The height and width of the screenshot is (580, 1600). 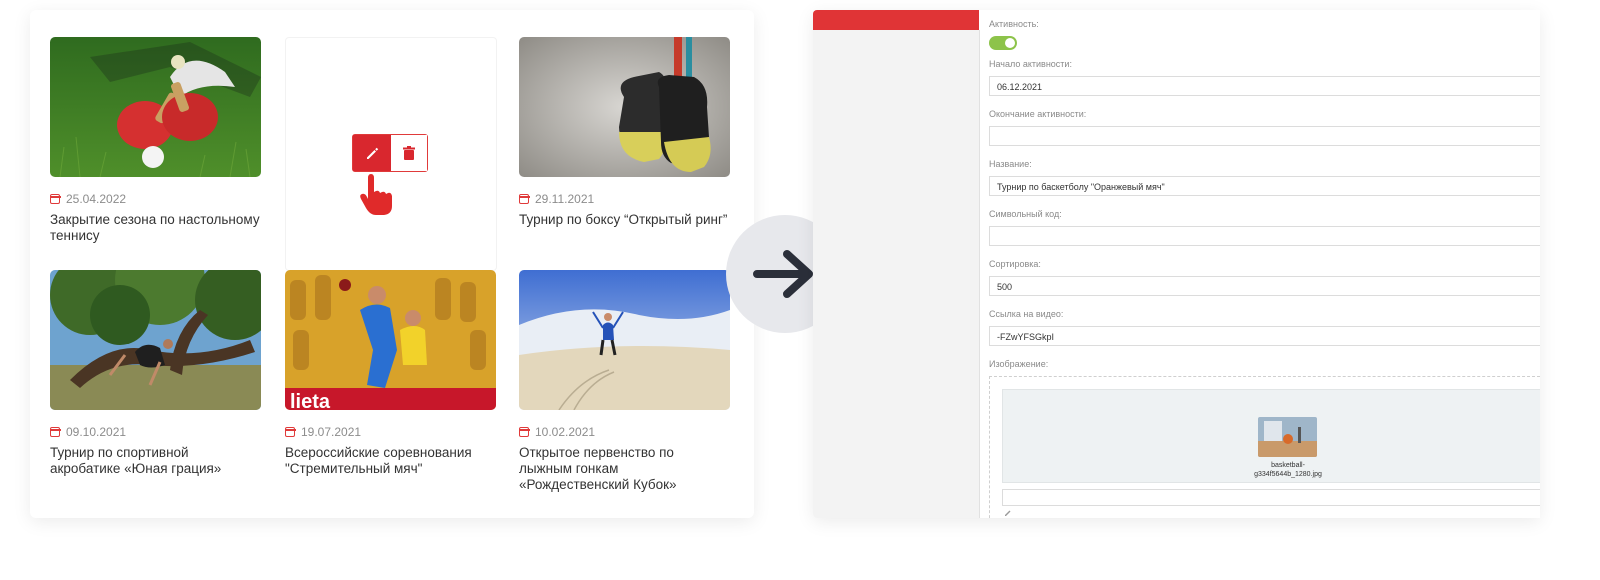 What do you see at coordinates (624, 199) in the screenshot?
I see `news-date: 29.11.2021` at bounding box center [624, 199].